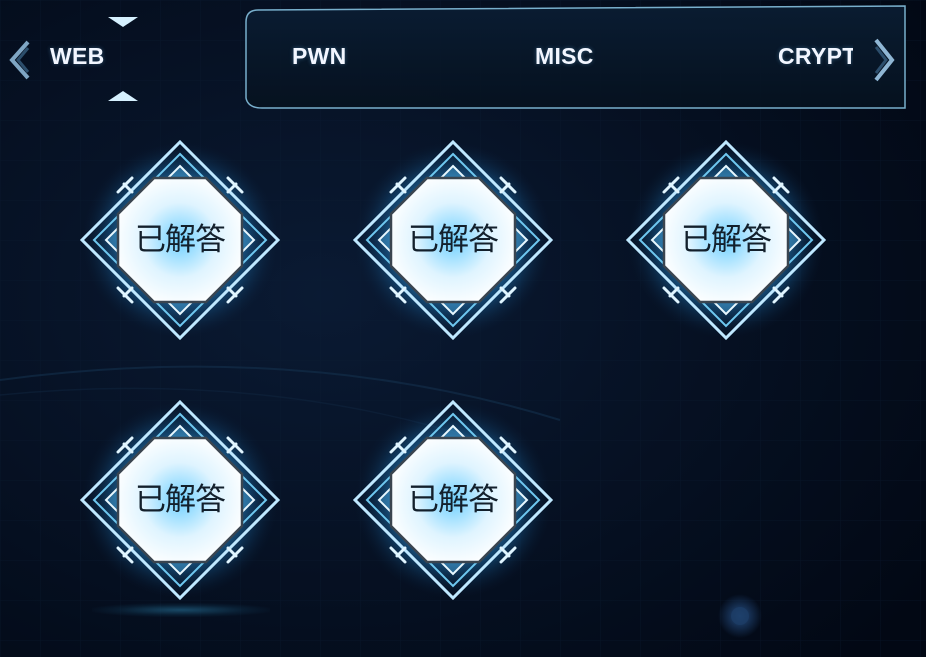 Image resolution: width=926 pixels, height=657 pixels. Describe the element at coordinates (885, 60) in the screenshot. I see `chevron-right-icon` at that location.